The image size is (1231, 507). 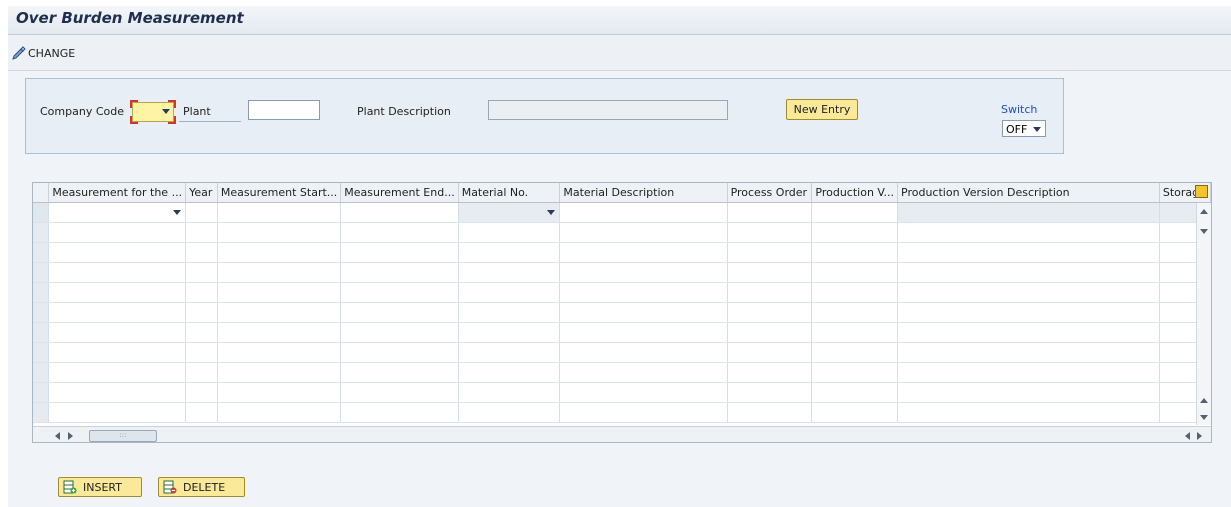 What do you see at coordinates (100, 487) in the screenshot?
I see `insert-button: INSERT` at bounding box center [100, 487].